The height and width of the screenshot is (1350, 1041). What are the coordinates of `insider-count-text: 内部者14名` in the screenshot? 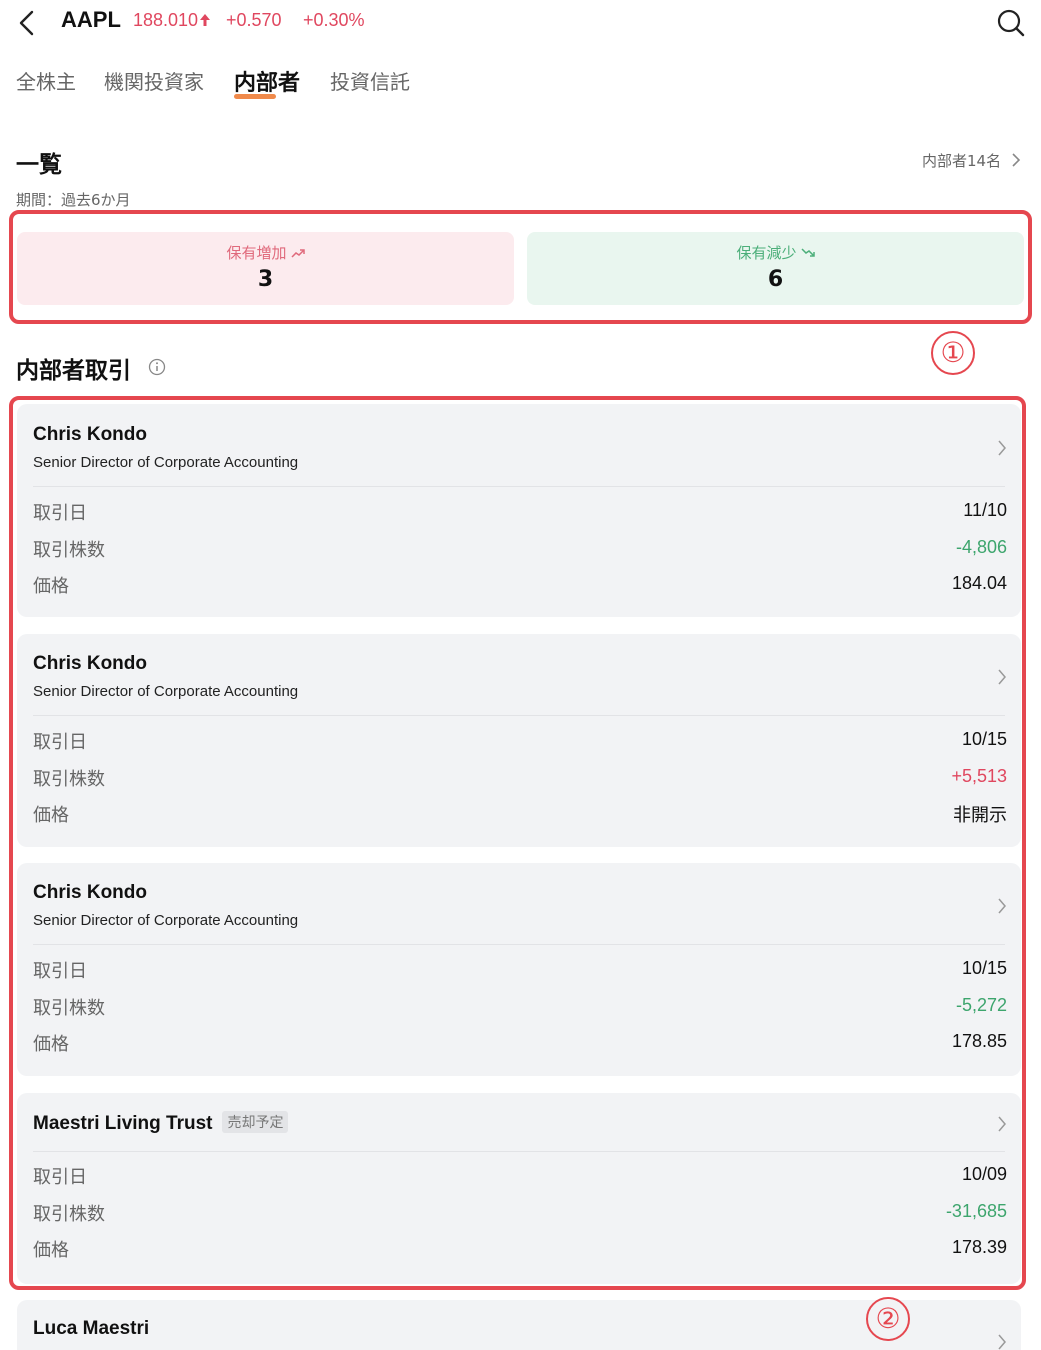 It's located at (962, 161).